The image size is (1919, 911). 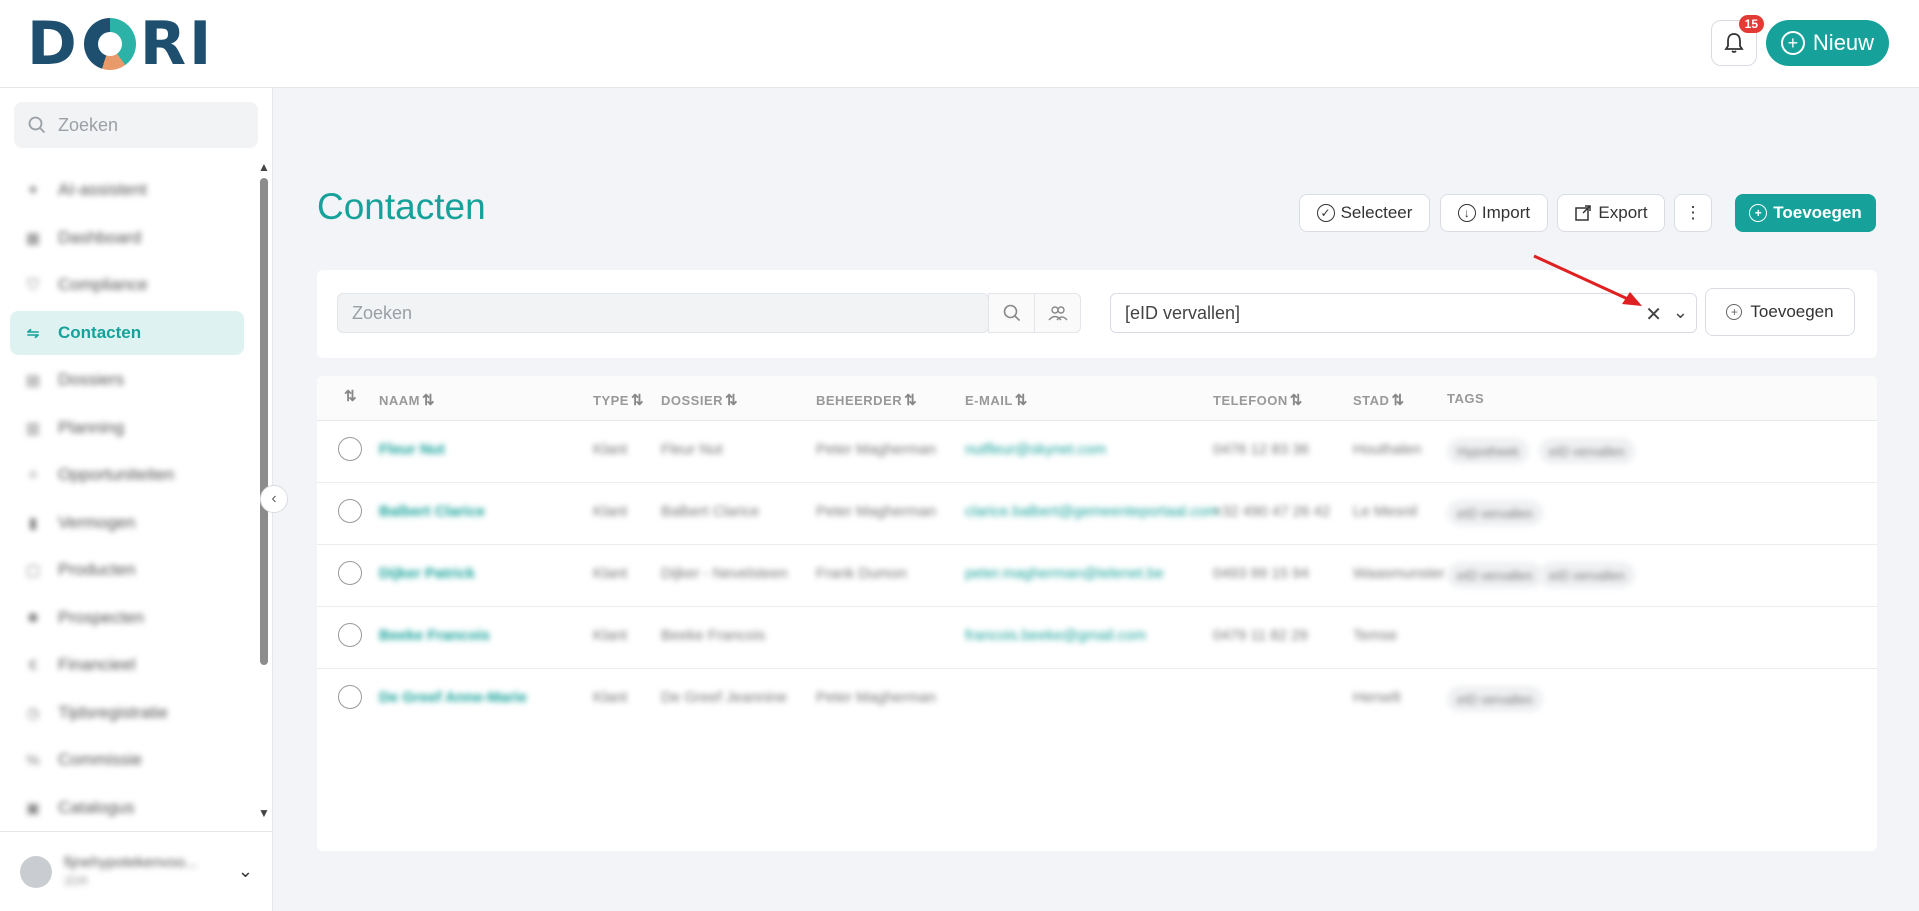 What do you see at coordinates (1827, 43) in the screenshot?
I see `new-button: + Nieuw` at bounding box center [1827, 43].